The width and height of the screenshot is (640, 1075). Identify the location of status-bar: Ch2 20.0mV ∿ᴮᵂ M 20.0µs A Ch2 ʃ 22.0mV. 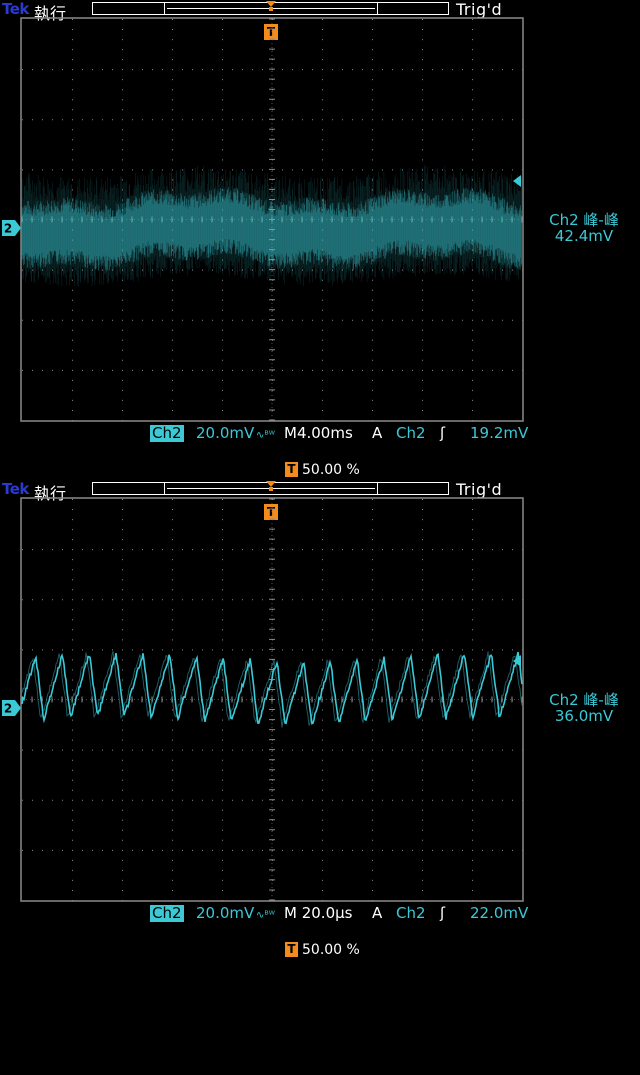
(339, 913).